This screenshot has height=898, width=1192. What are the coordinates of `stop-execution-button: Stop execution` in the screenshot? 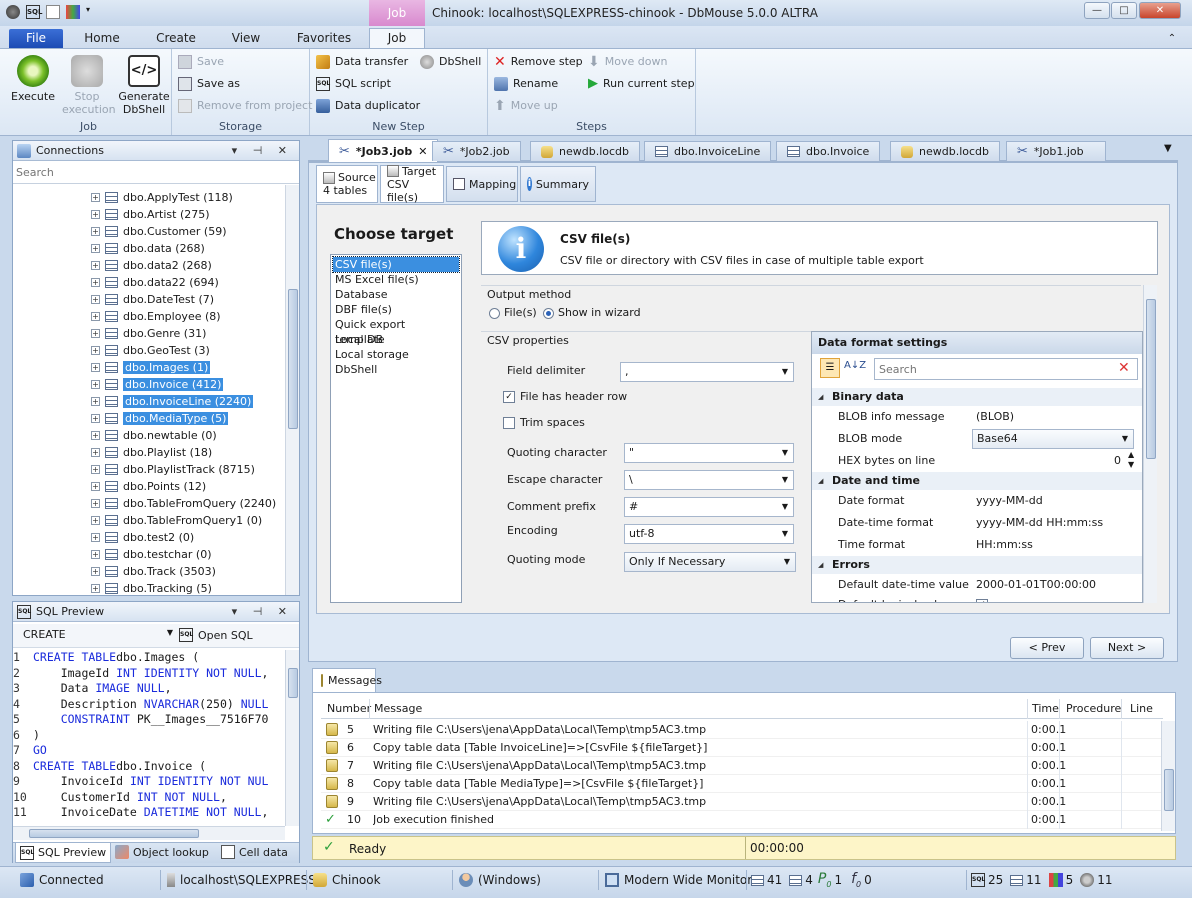 It's located at (89, 85).